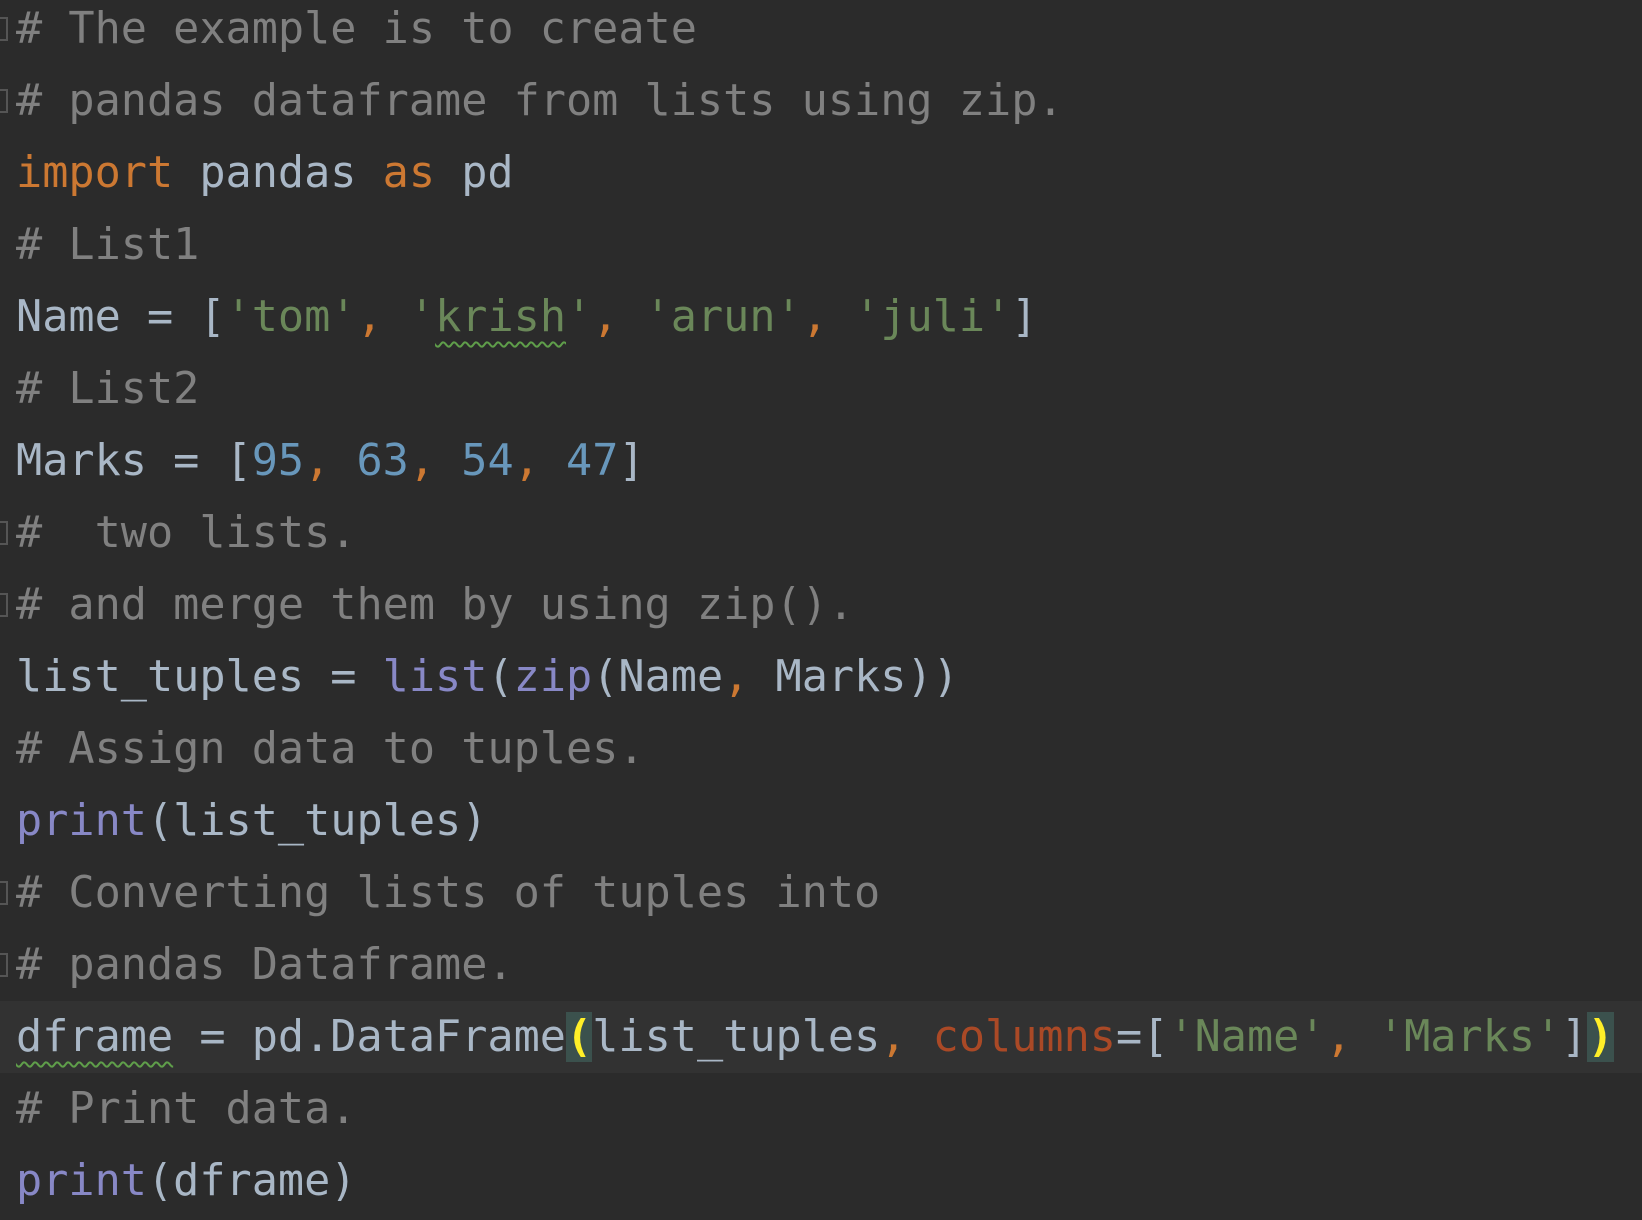 Image resolution: width=1642 pixels, height=1220 pixels. Describe the element at coordinates (501, 317) in the screenshot. I see `code-token: krish` at that location.